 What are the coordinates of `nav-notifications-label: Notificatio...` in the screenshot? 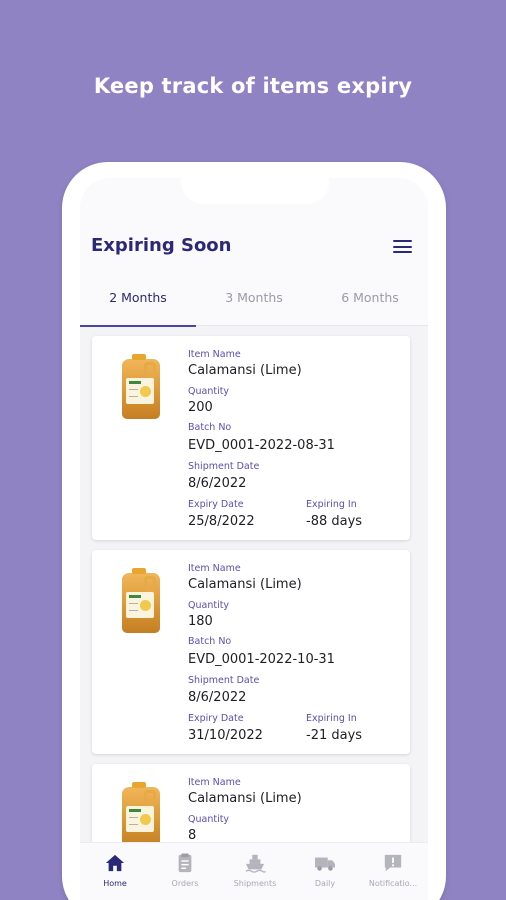 It's located at (393, 883).